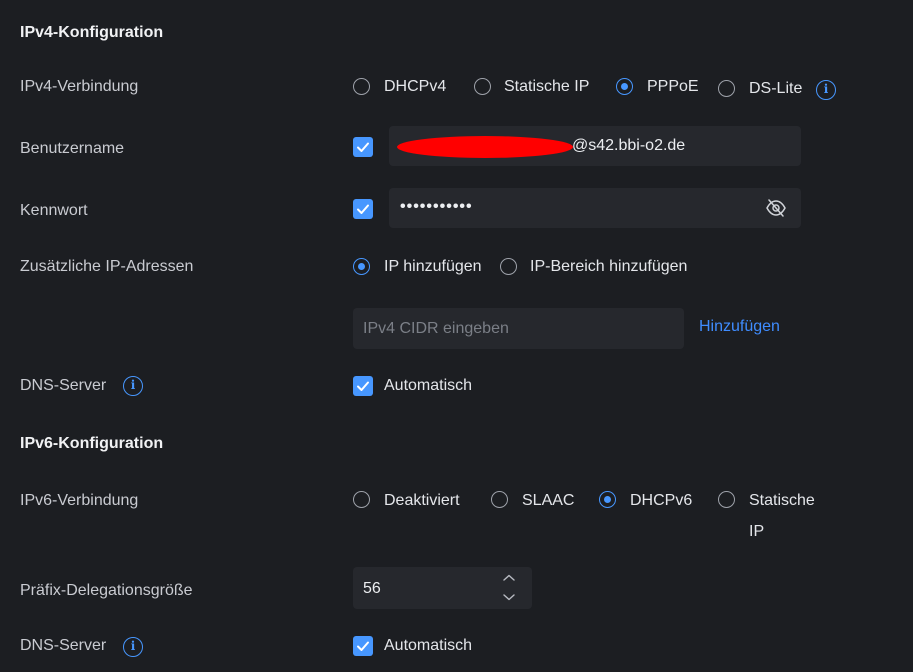  I want to click on radio-slaac, so click(499, 499).